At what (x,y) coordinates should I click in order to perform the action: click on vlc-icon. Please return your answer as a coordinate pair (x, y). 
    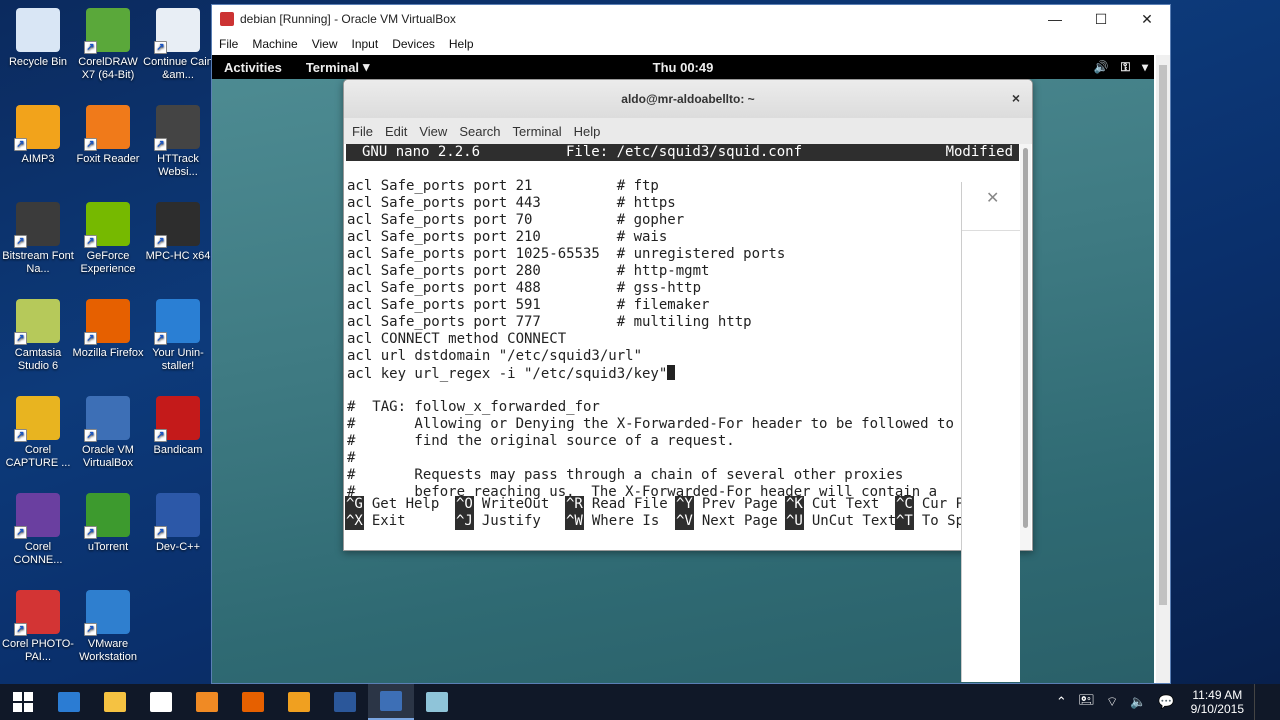
    Looking at the image, I should click on (299, 702).